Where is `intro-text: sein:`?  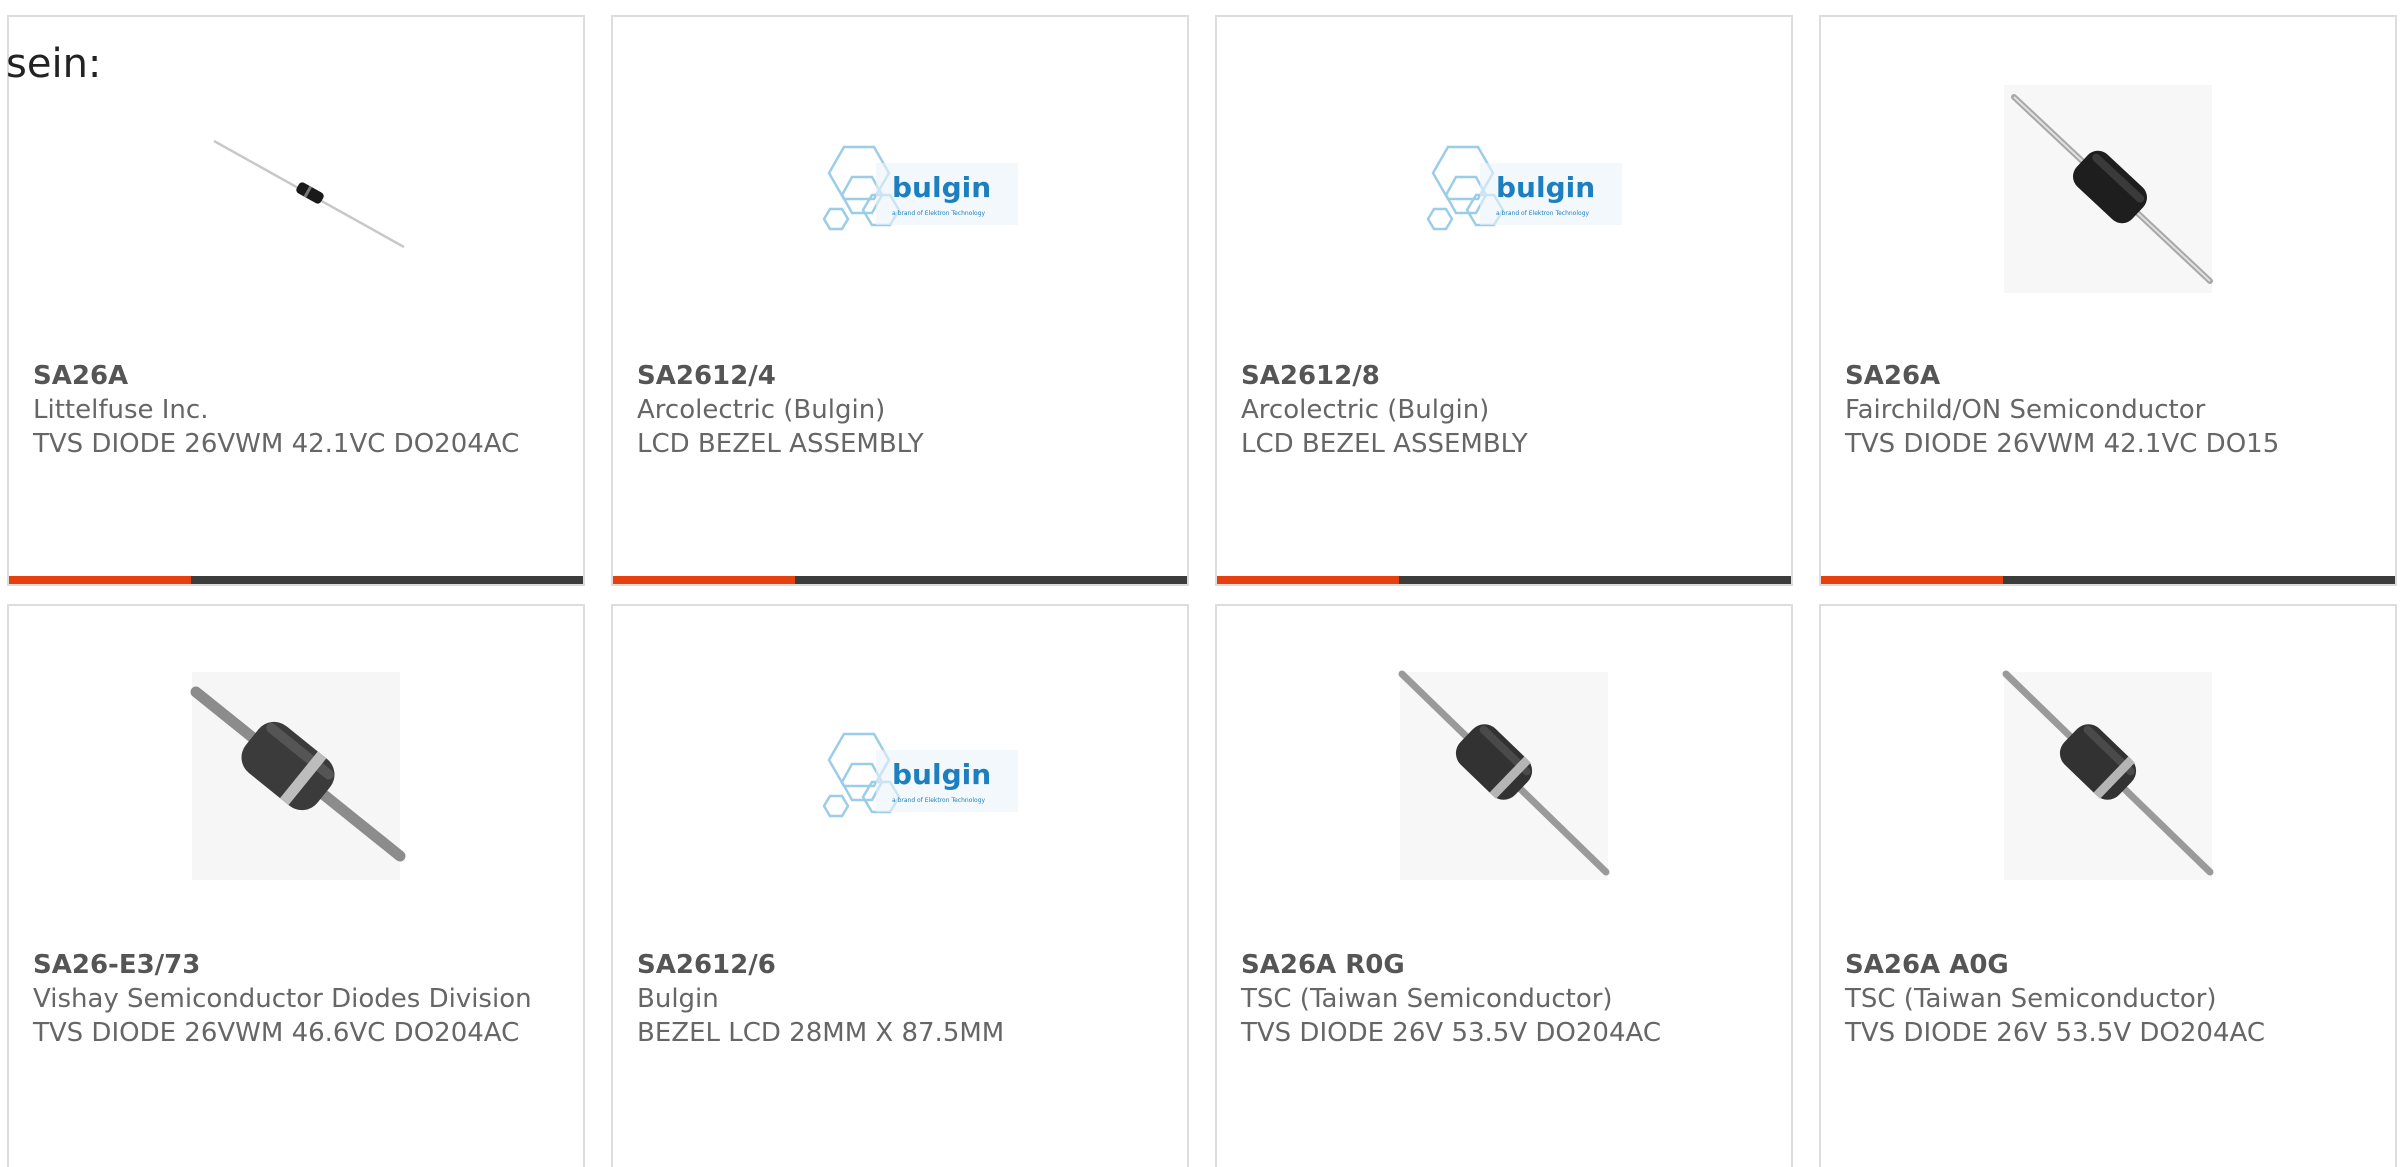
intro-text: sein: is located at coordinates (54, 64).